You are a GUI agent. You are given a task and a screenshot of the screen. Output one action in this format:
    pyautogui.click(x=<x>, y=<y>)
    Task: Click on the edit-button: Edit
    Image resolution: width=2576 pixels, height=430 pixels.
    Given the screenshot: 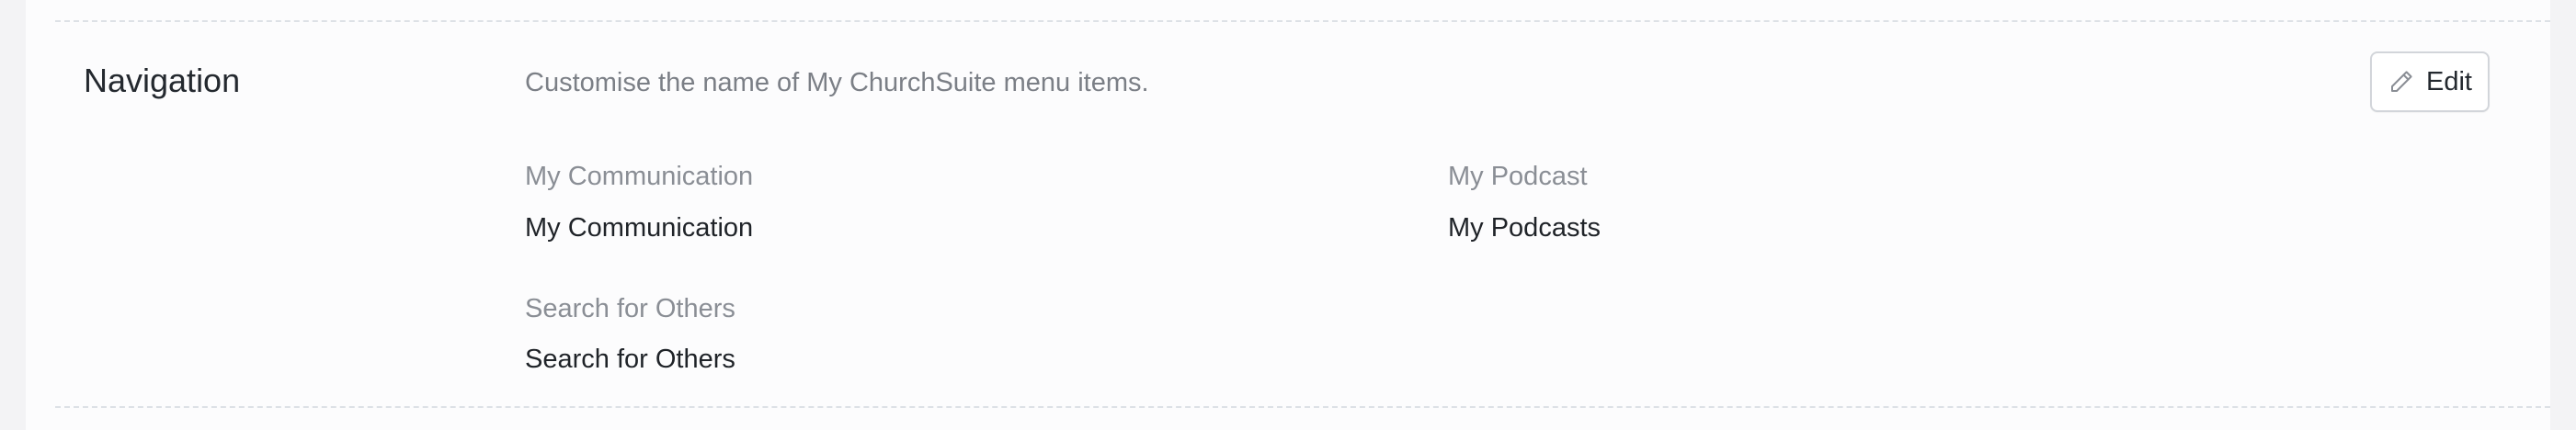 What is the action you would take?
    pyautogui.click(x=2430, y=81)
    